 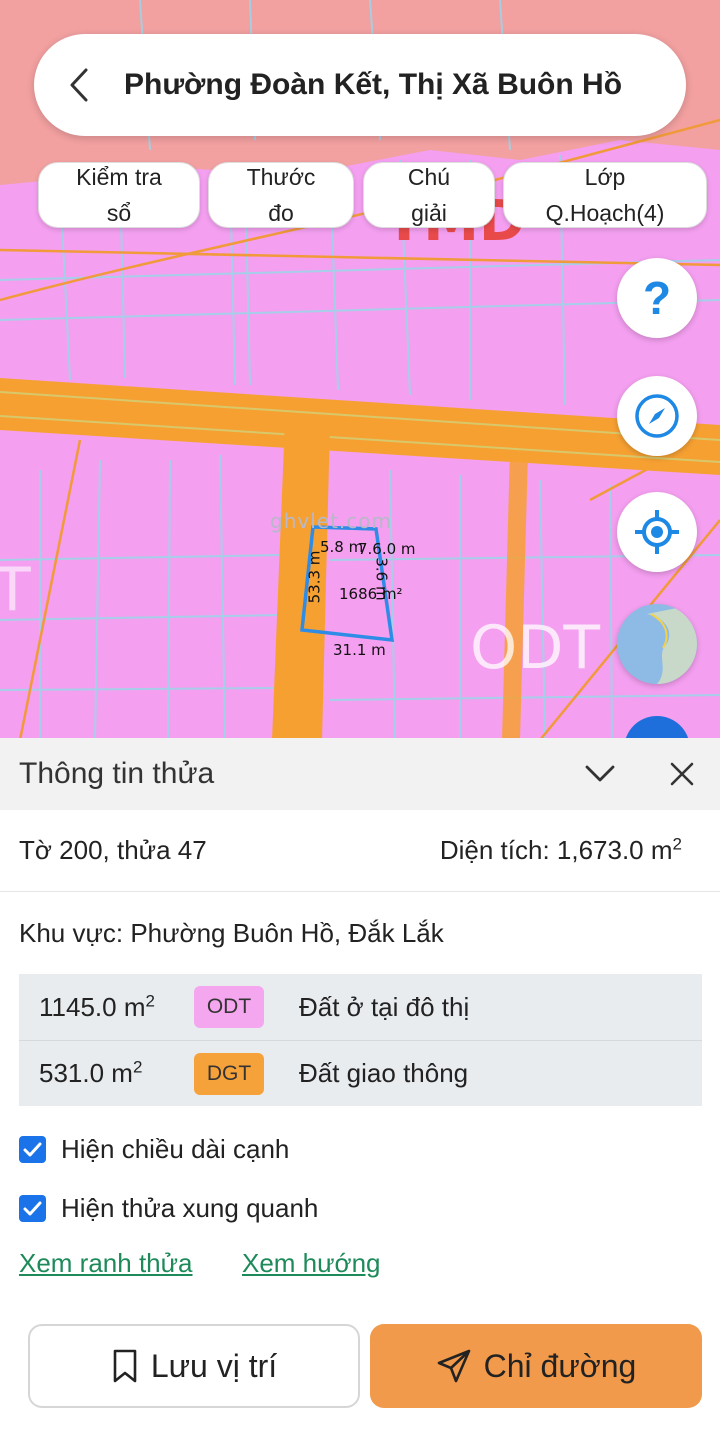 What do you see at coordinates (360, 1208) in the screenshot?
I see `show-surrounding-parcels-toggle: Hiện thửa xung quanh` at bounding box center [360, 1208].